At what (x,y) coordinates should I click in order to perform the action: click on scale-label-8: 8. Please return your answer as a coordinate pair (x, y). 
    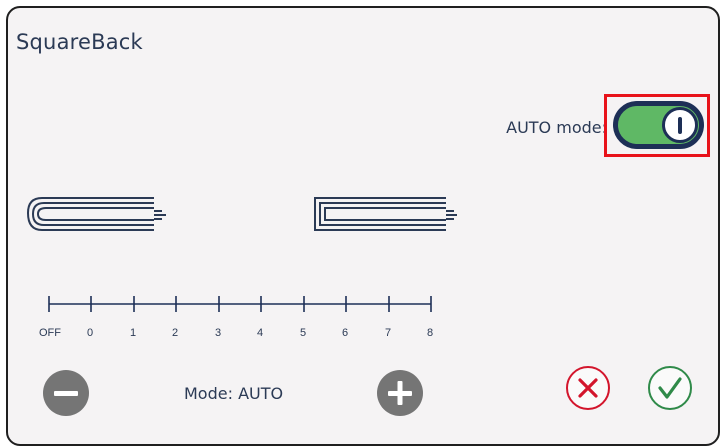
    Looking at the image, I should click on (430, 333).